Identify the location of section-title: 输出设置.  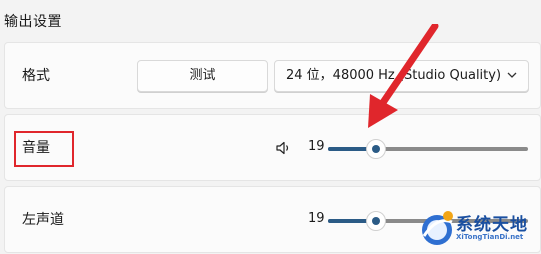
(33, 22).